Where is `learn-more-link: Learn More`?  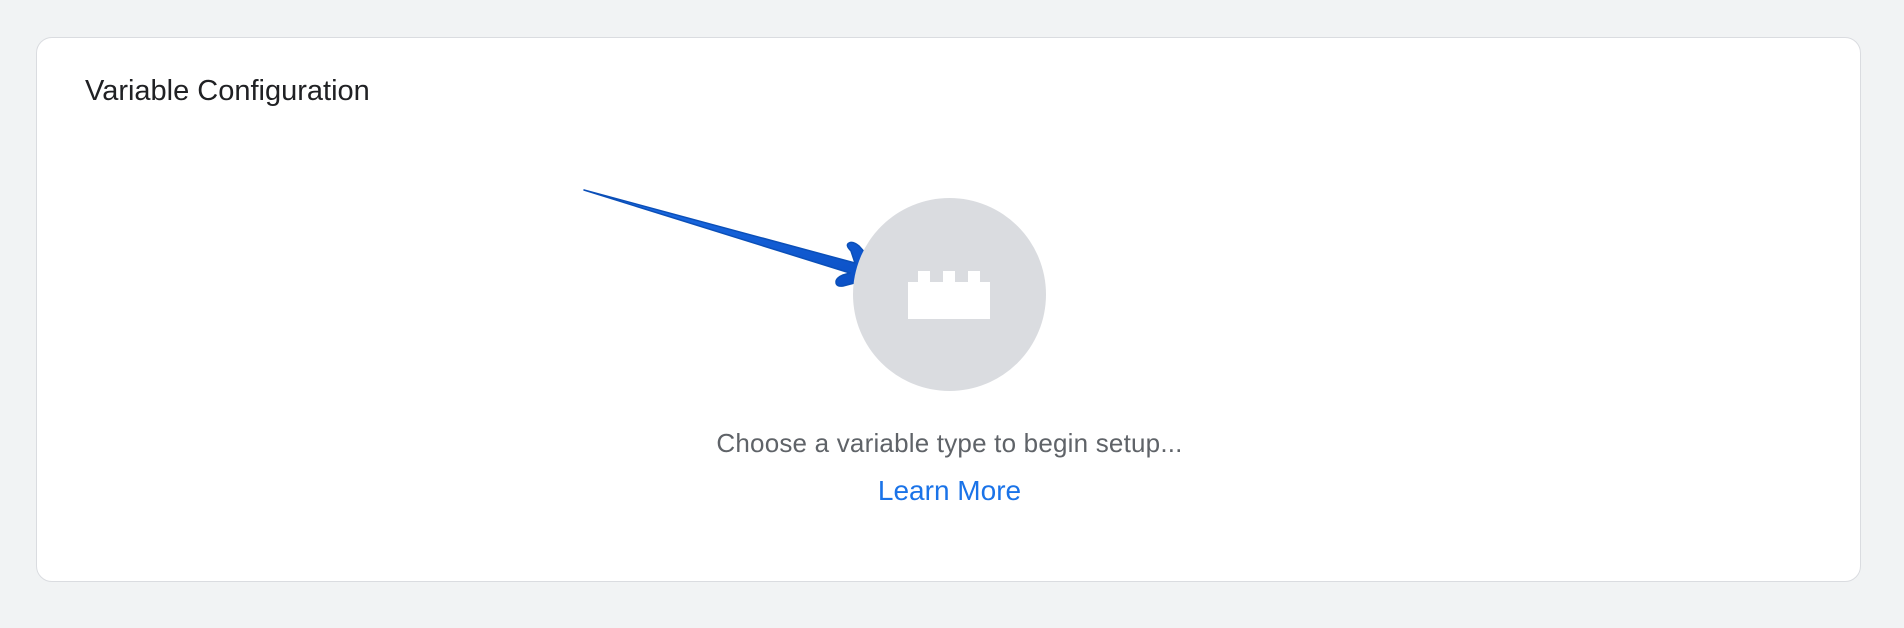 learn-more-link: Learn More is located at coordinates (949, 490).